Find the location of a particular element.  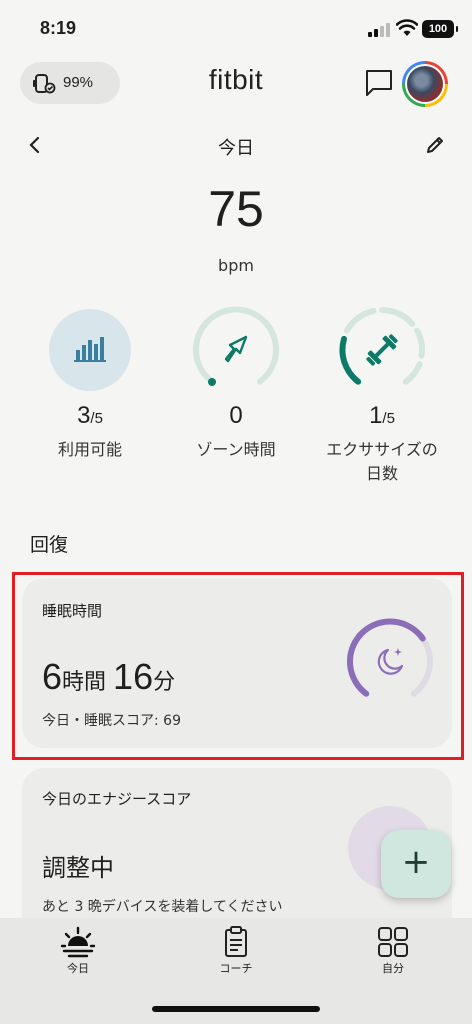

readiness-badge is located at coordinates (90, 350).